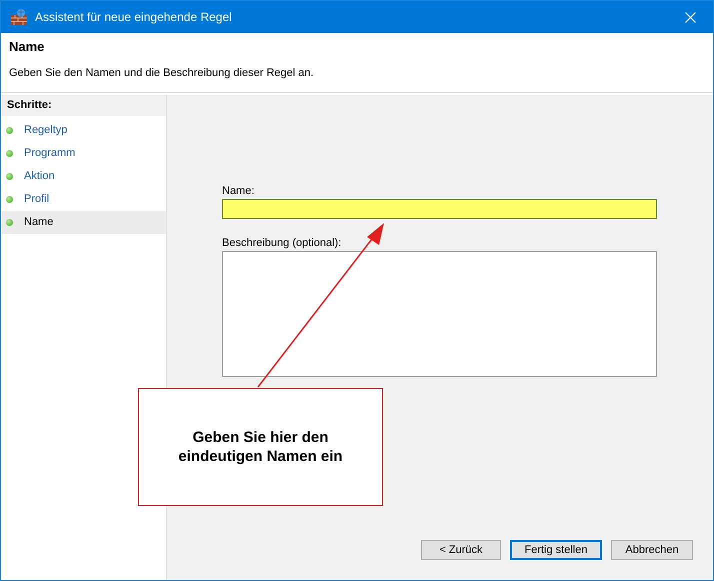  I want to click on description-input, so click(439, 314).